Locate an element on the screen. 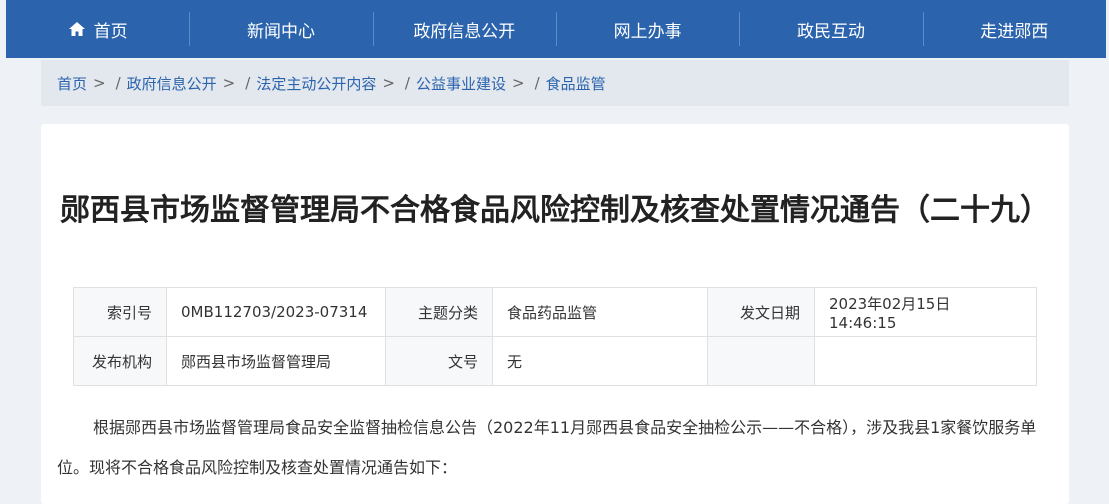 Image resolution: width=1109 pixels, height=504 pixels. meta-value: 郧西县市场监督管理局 is located at coordinates (276, 361).